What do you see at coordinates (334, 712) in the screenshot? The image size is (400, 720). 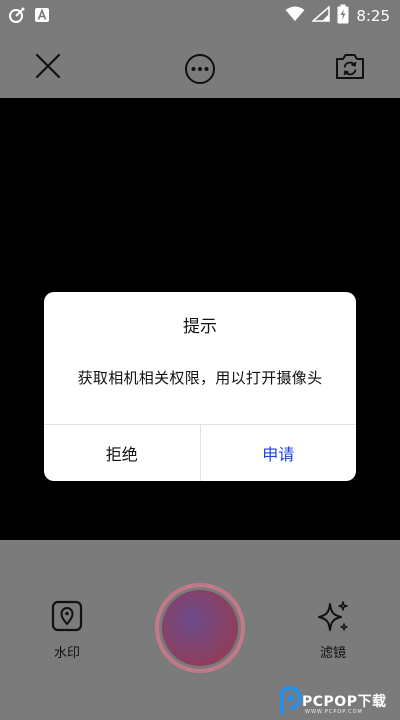 I see `site-watermark-subtext: WWW.PCPOP.COM` at bounding box center [334, 712].